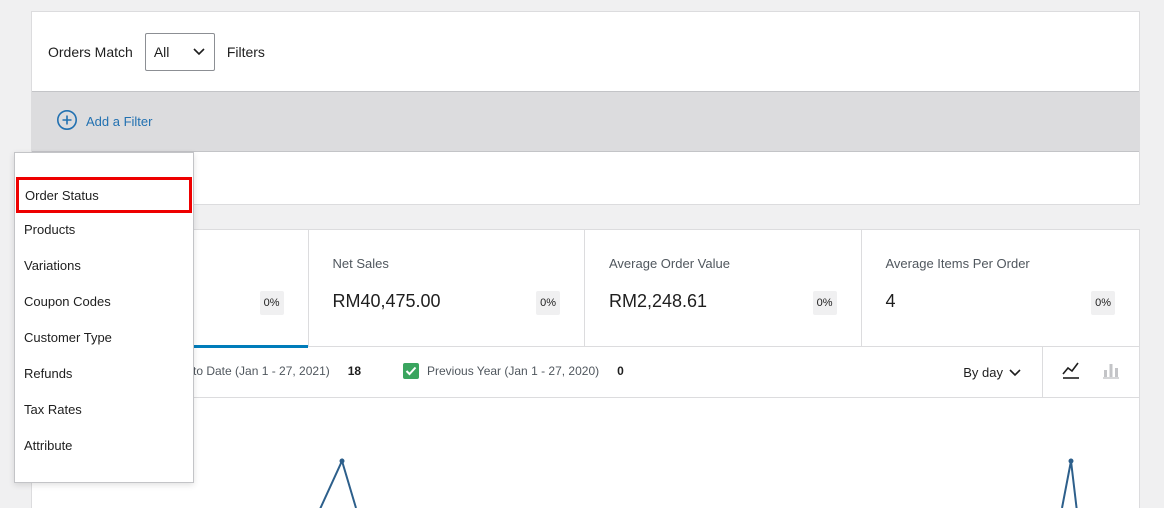 This screenshot has width=1164, height=508. Describe the element at coordinates (261, 371) in the screenshot. I see `legend-current-label: to Date (Jan 1 - 27, 2021)` at that location.